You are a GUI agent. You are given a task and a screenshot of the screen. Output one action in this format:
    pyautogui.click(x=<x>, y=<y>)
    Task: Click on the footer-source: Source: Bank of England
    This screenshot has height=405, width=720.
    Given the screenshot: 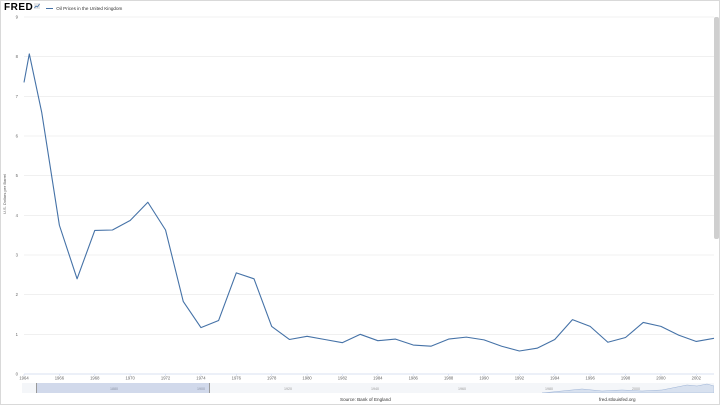 What is the action you would take?
    pyautogui.click(x=365, y=399)
    